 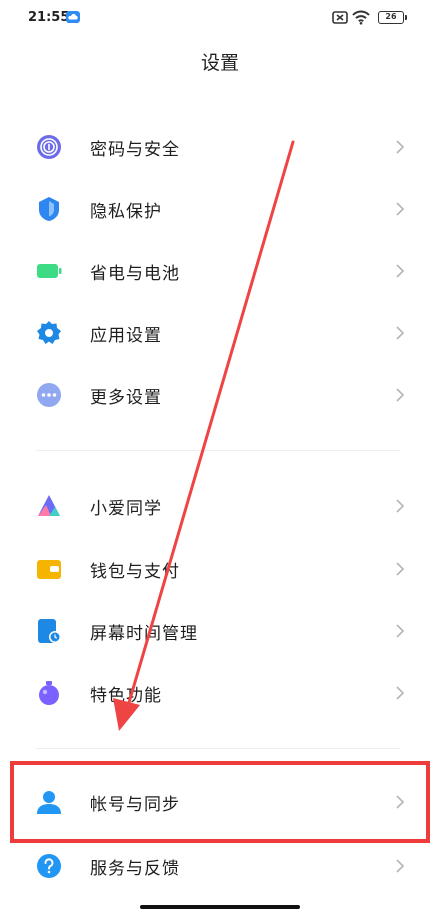 I want to click on fingerprint-icon, so click(x=49, y=147).